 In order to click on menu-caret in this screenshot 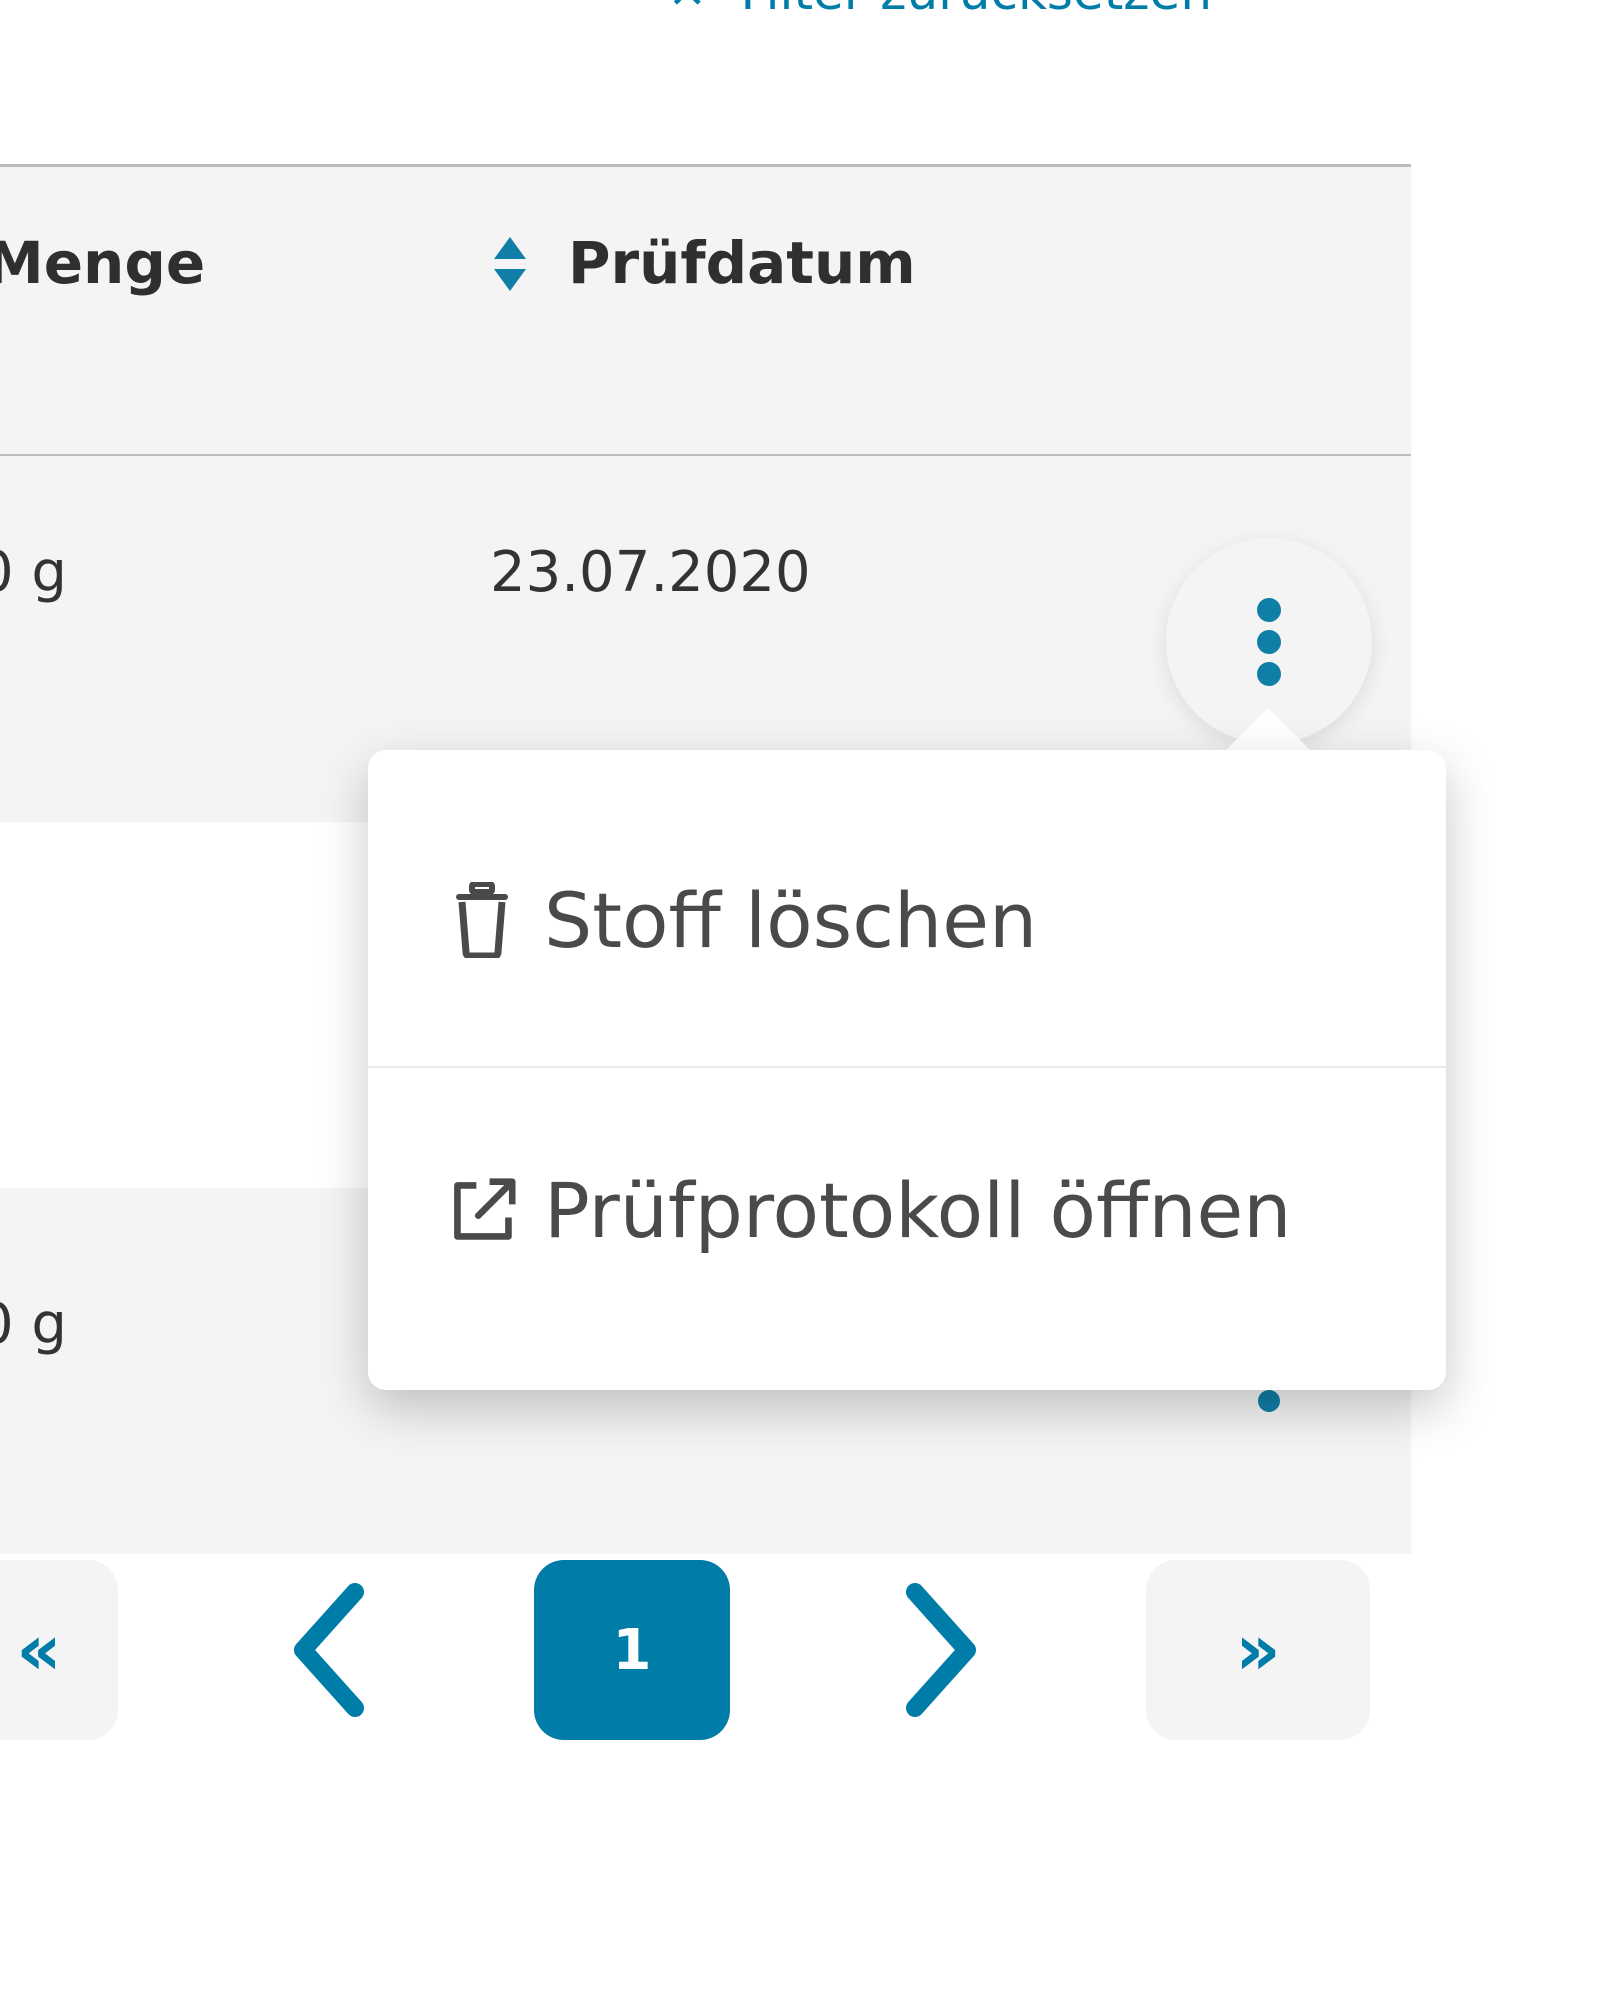, I will do `click(1268, 730)`.